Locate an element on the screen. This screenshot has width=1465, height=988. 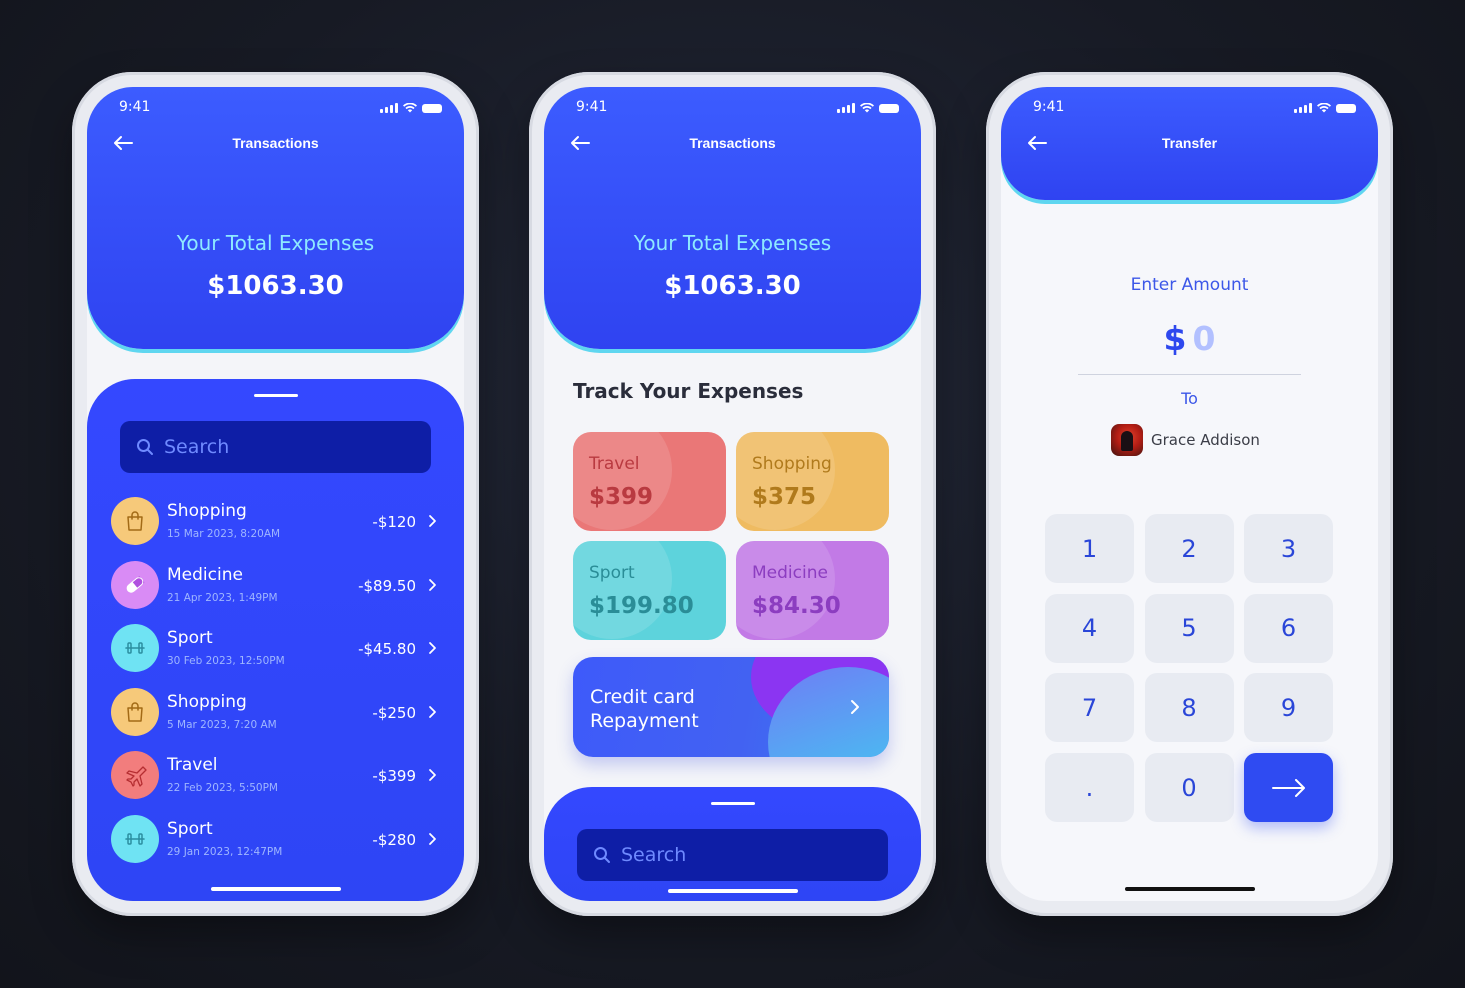
transaction-date: 15 Mar 2023, 8:20AM is located at coordinates (224, 534).